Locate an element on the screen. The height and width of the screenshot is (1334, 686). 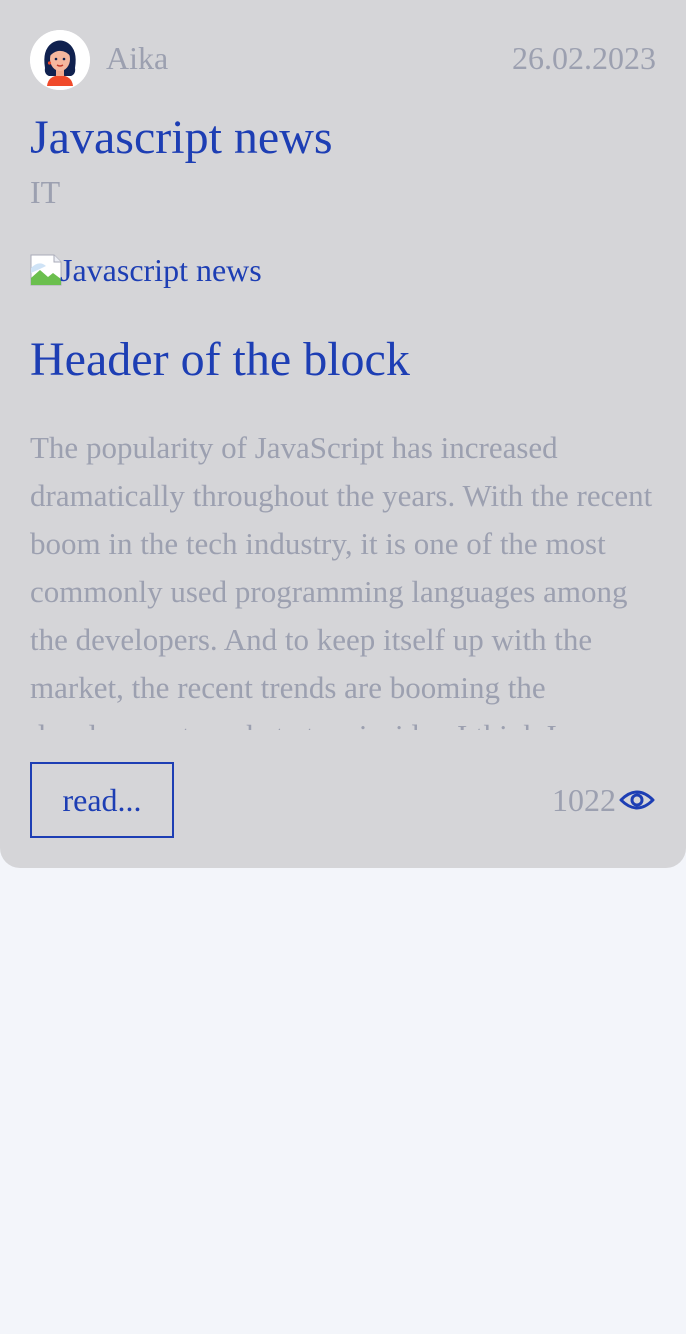
author-avatar is located at coordinates (60, 60).